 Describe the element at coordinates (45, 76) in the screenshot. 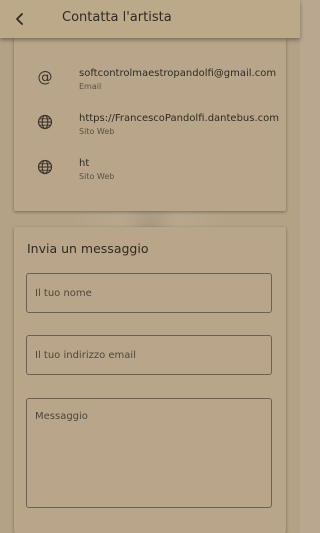

I see `at-icon: @` at that location.